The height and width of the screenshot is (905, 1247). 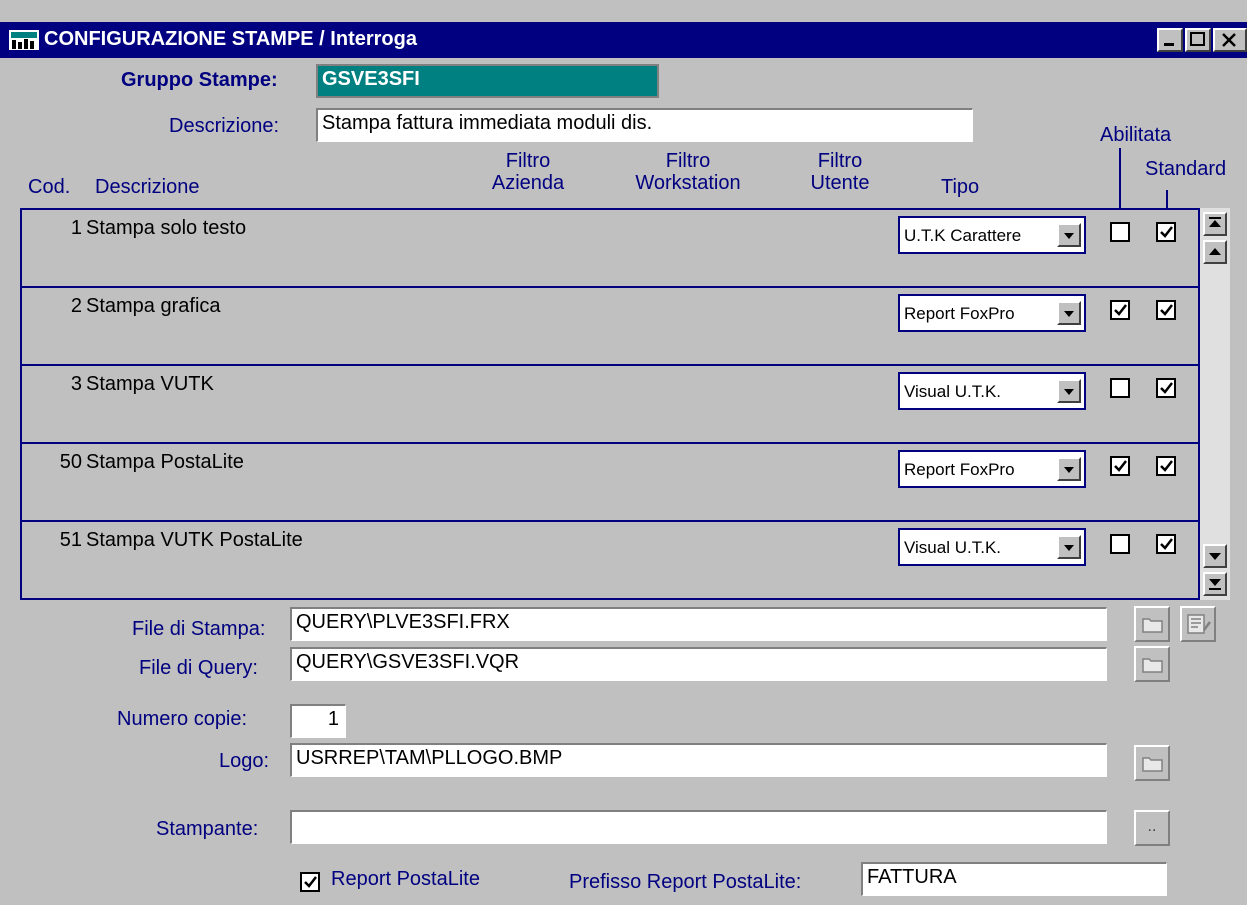 I want to click on minimize-button, so click(x=1170, y=40).